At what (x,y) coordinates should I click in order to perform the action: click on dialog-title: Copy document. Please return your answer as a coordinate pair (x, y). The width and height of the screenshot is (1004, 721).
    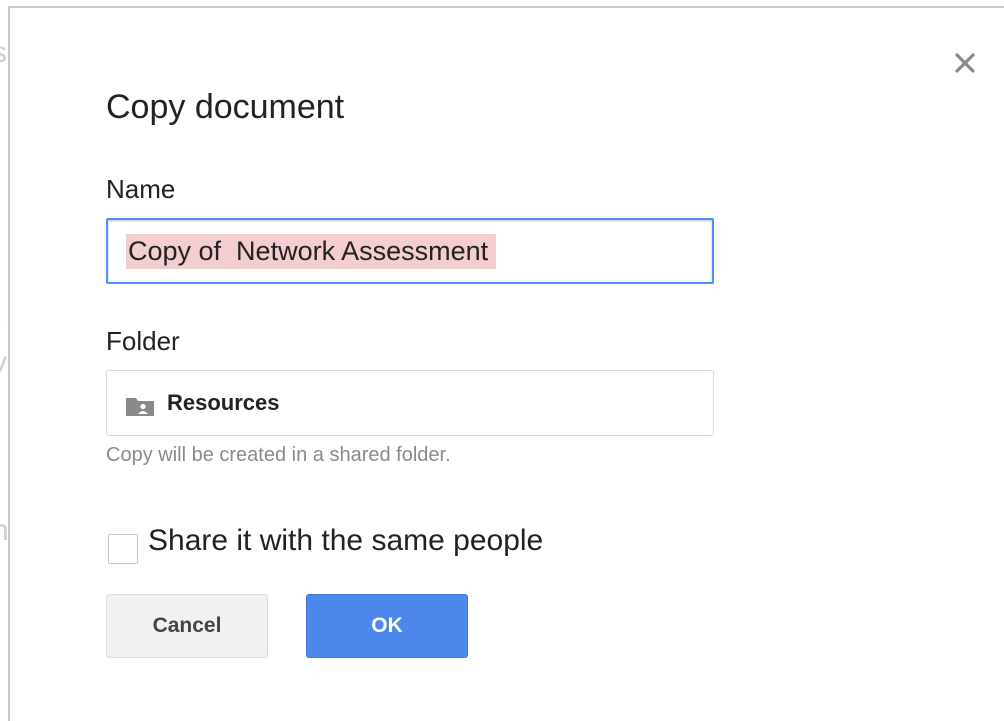
    Looking at the image, I should click on (225, 107).